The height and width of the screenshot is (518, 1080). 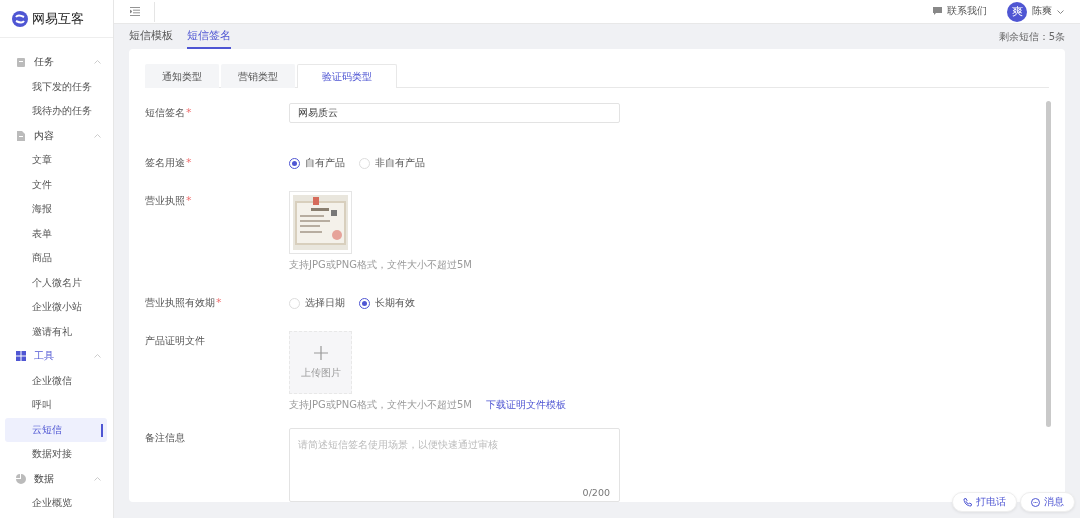 I want to click on sidebar-item: 我下发的任务, so click(x=56, y=86).